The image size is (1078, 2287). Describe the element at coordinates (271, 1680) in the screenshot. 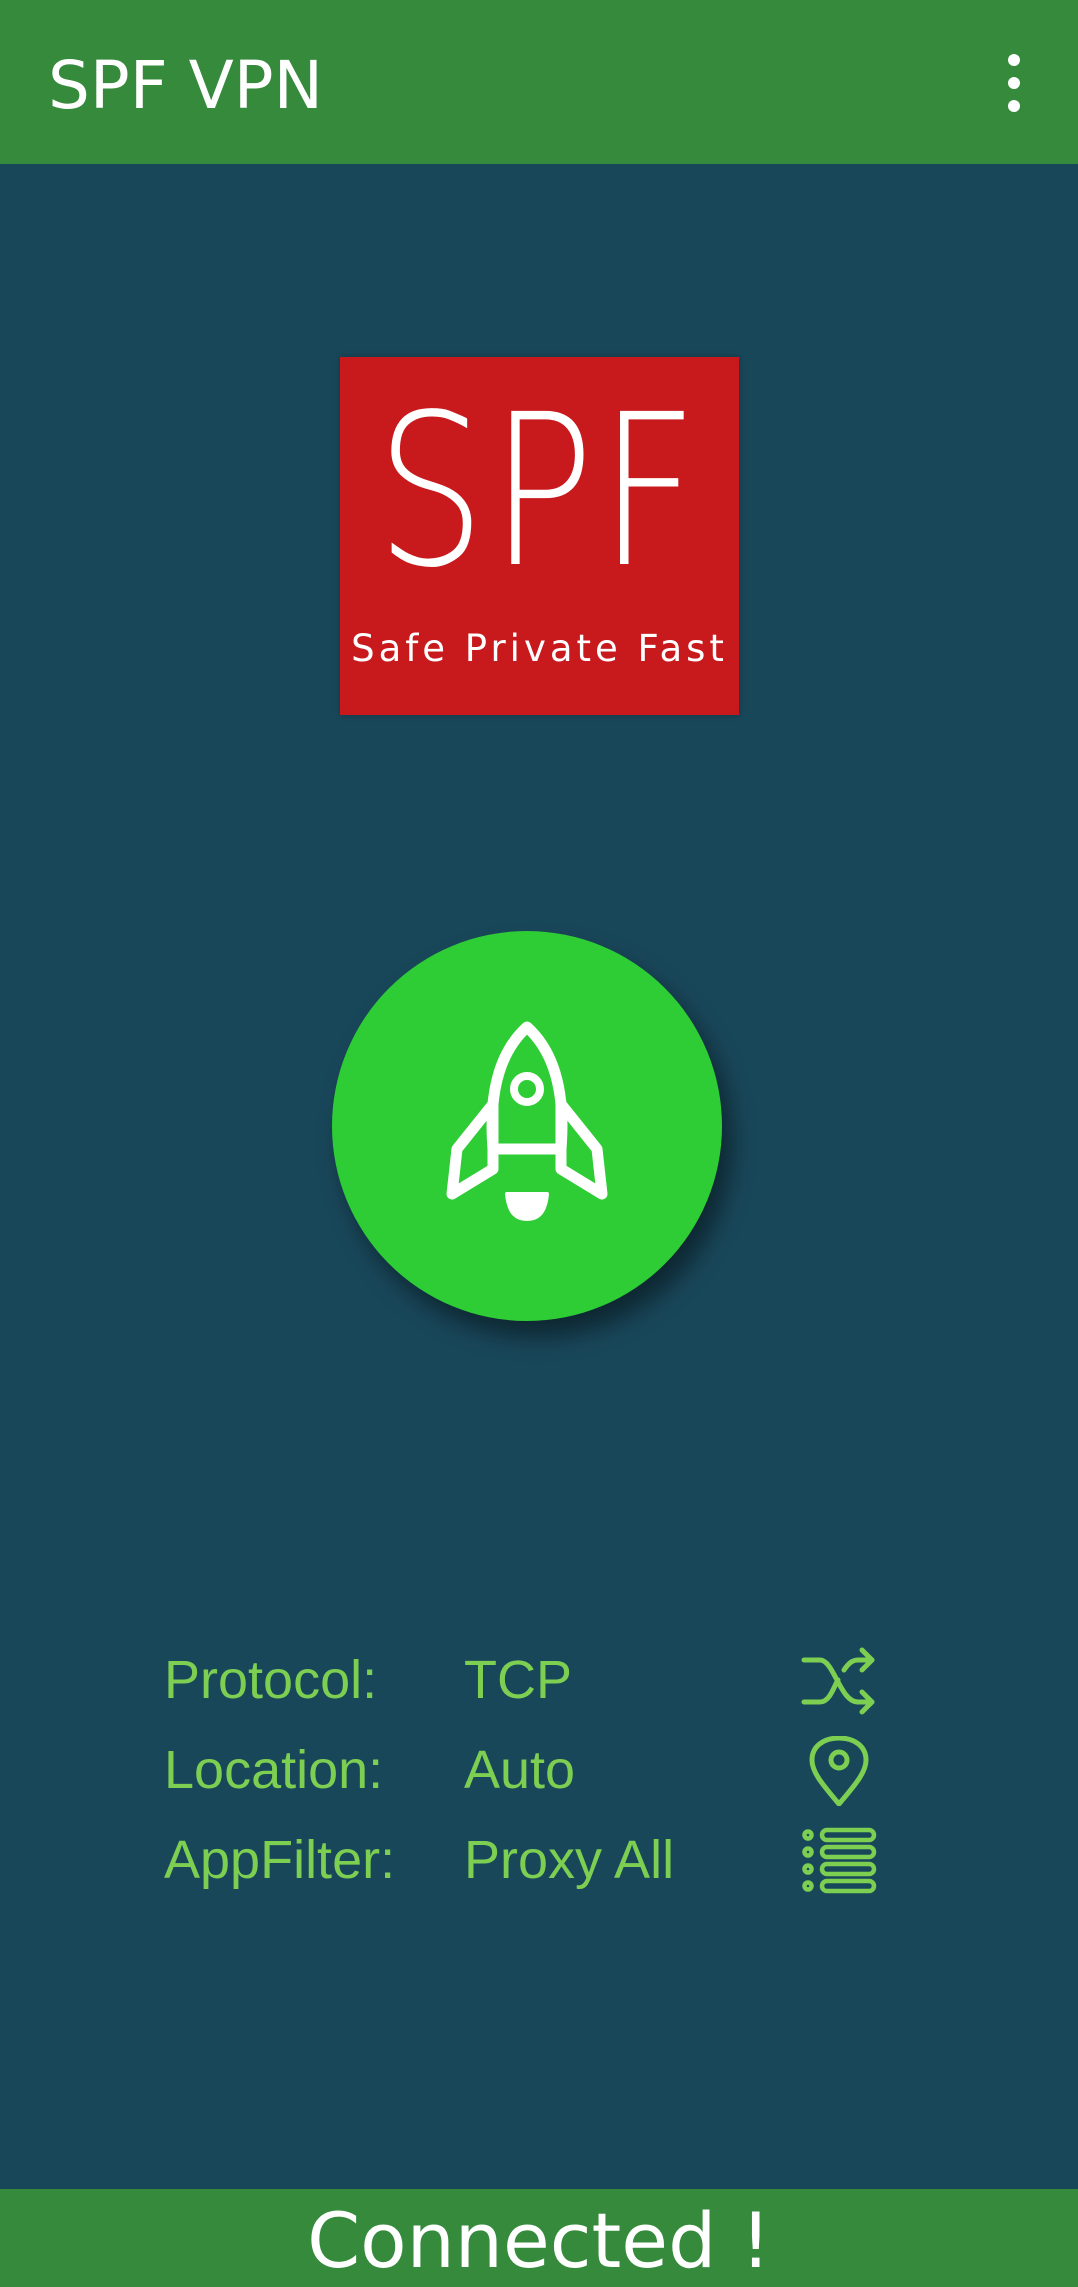

I see `protocol-label: Protocol:` at that location.